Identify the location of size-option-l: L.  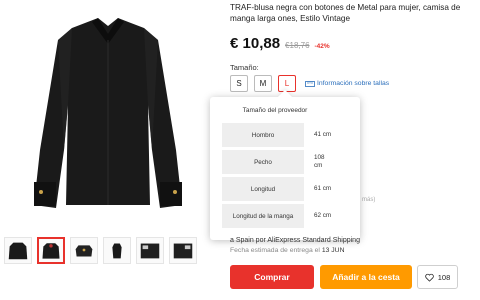
(287, 83).